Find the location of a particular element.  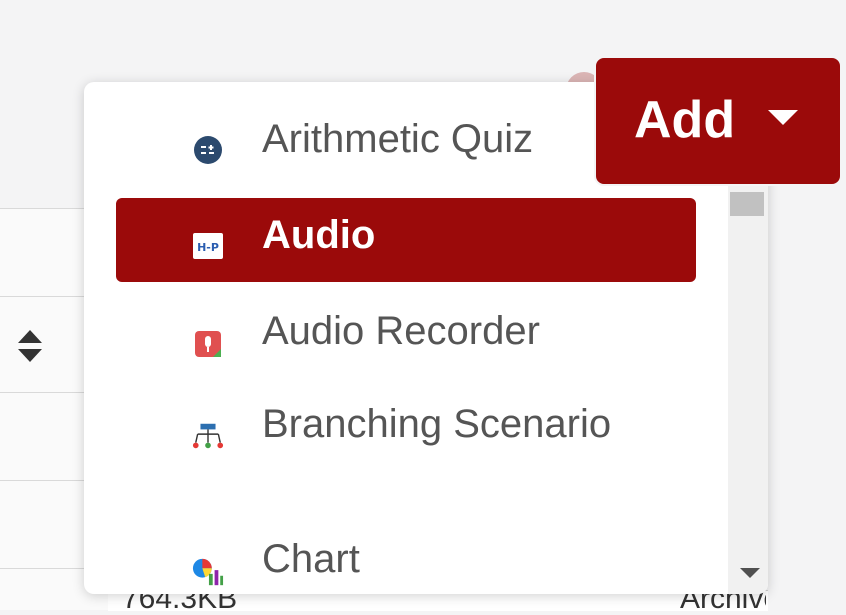

menu-item-label: Audio Recorder is located at coordinates (401, 331).